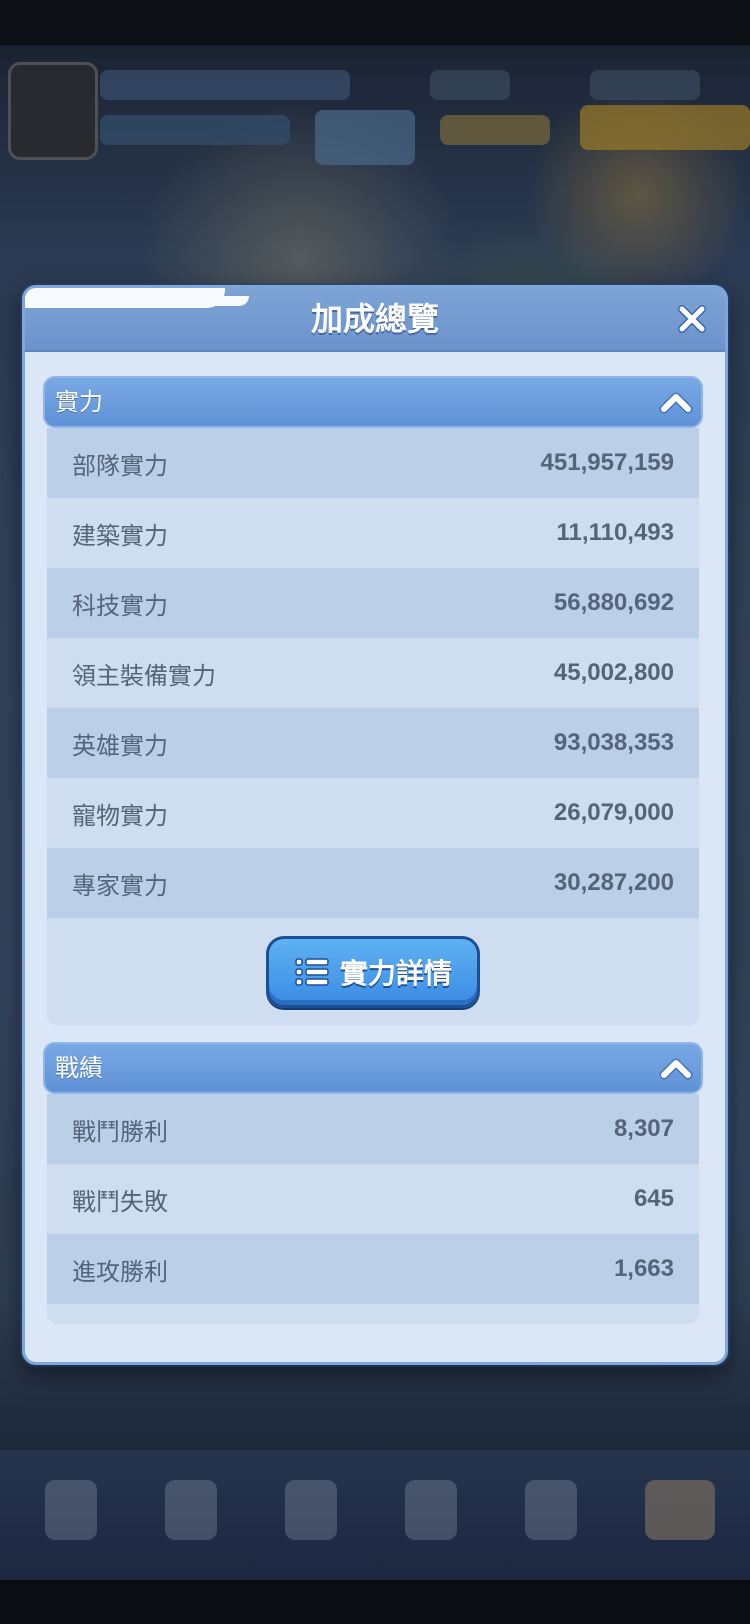 Image resolution: width=750 pixels, height=1624 pixels. I want to click on section-title: 實力, so click(79, 402).